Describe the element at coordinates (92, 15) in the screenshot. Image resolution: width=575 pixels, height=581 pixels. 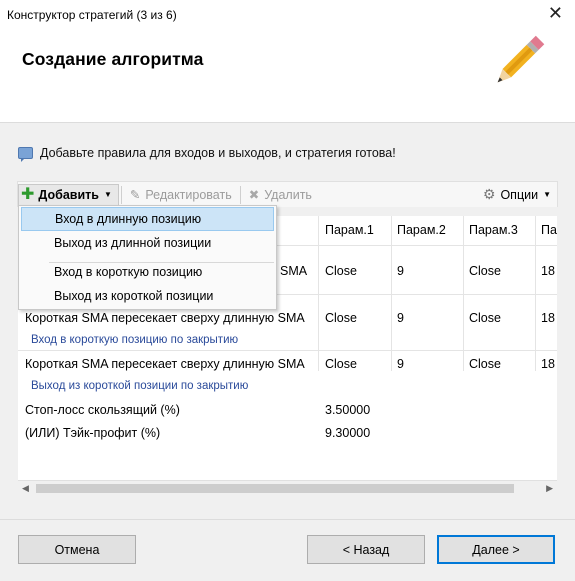
I see `window-title: Конструктор стратегий (3 из 6)` at that location.